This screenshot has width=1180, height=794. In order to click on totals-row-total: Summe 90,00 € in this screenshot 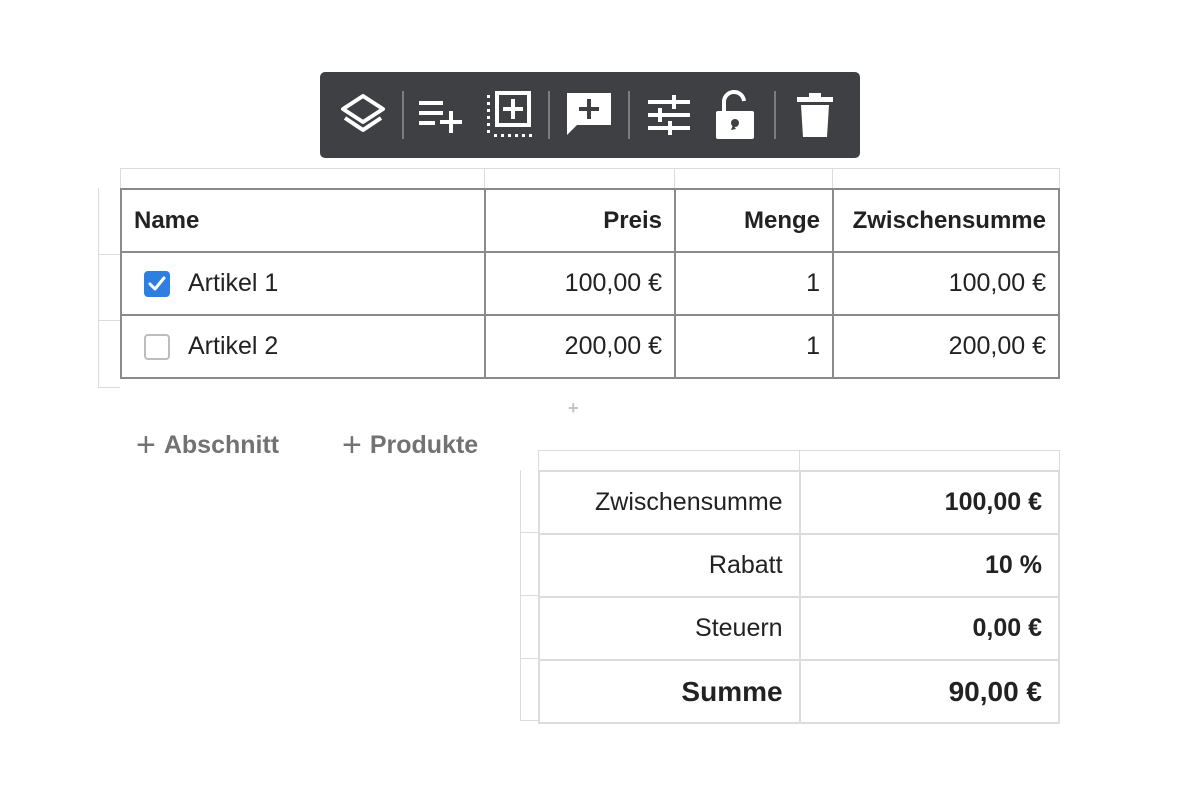, I will do `click(799, 691)`.